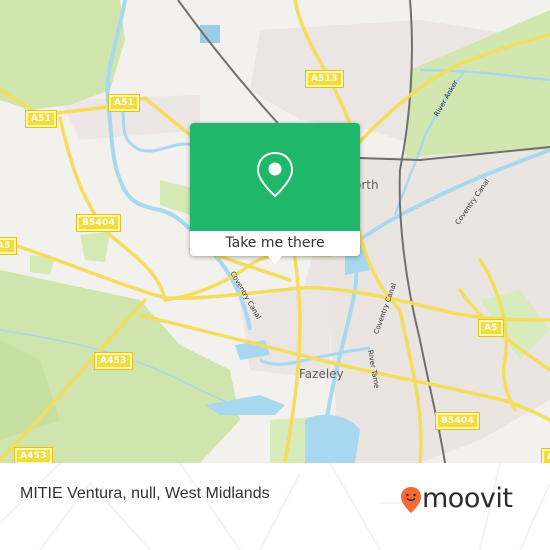 Image resolution: width=550 pixels, height=550 pixels. Describe the element at coordinates (275, 174) in the screenshot. I see `map-pin-icon` at that location.